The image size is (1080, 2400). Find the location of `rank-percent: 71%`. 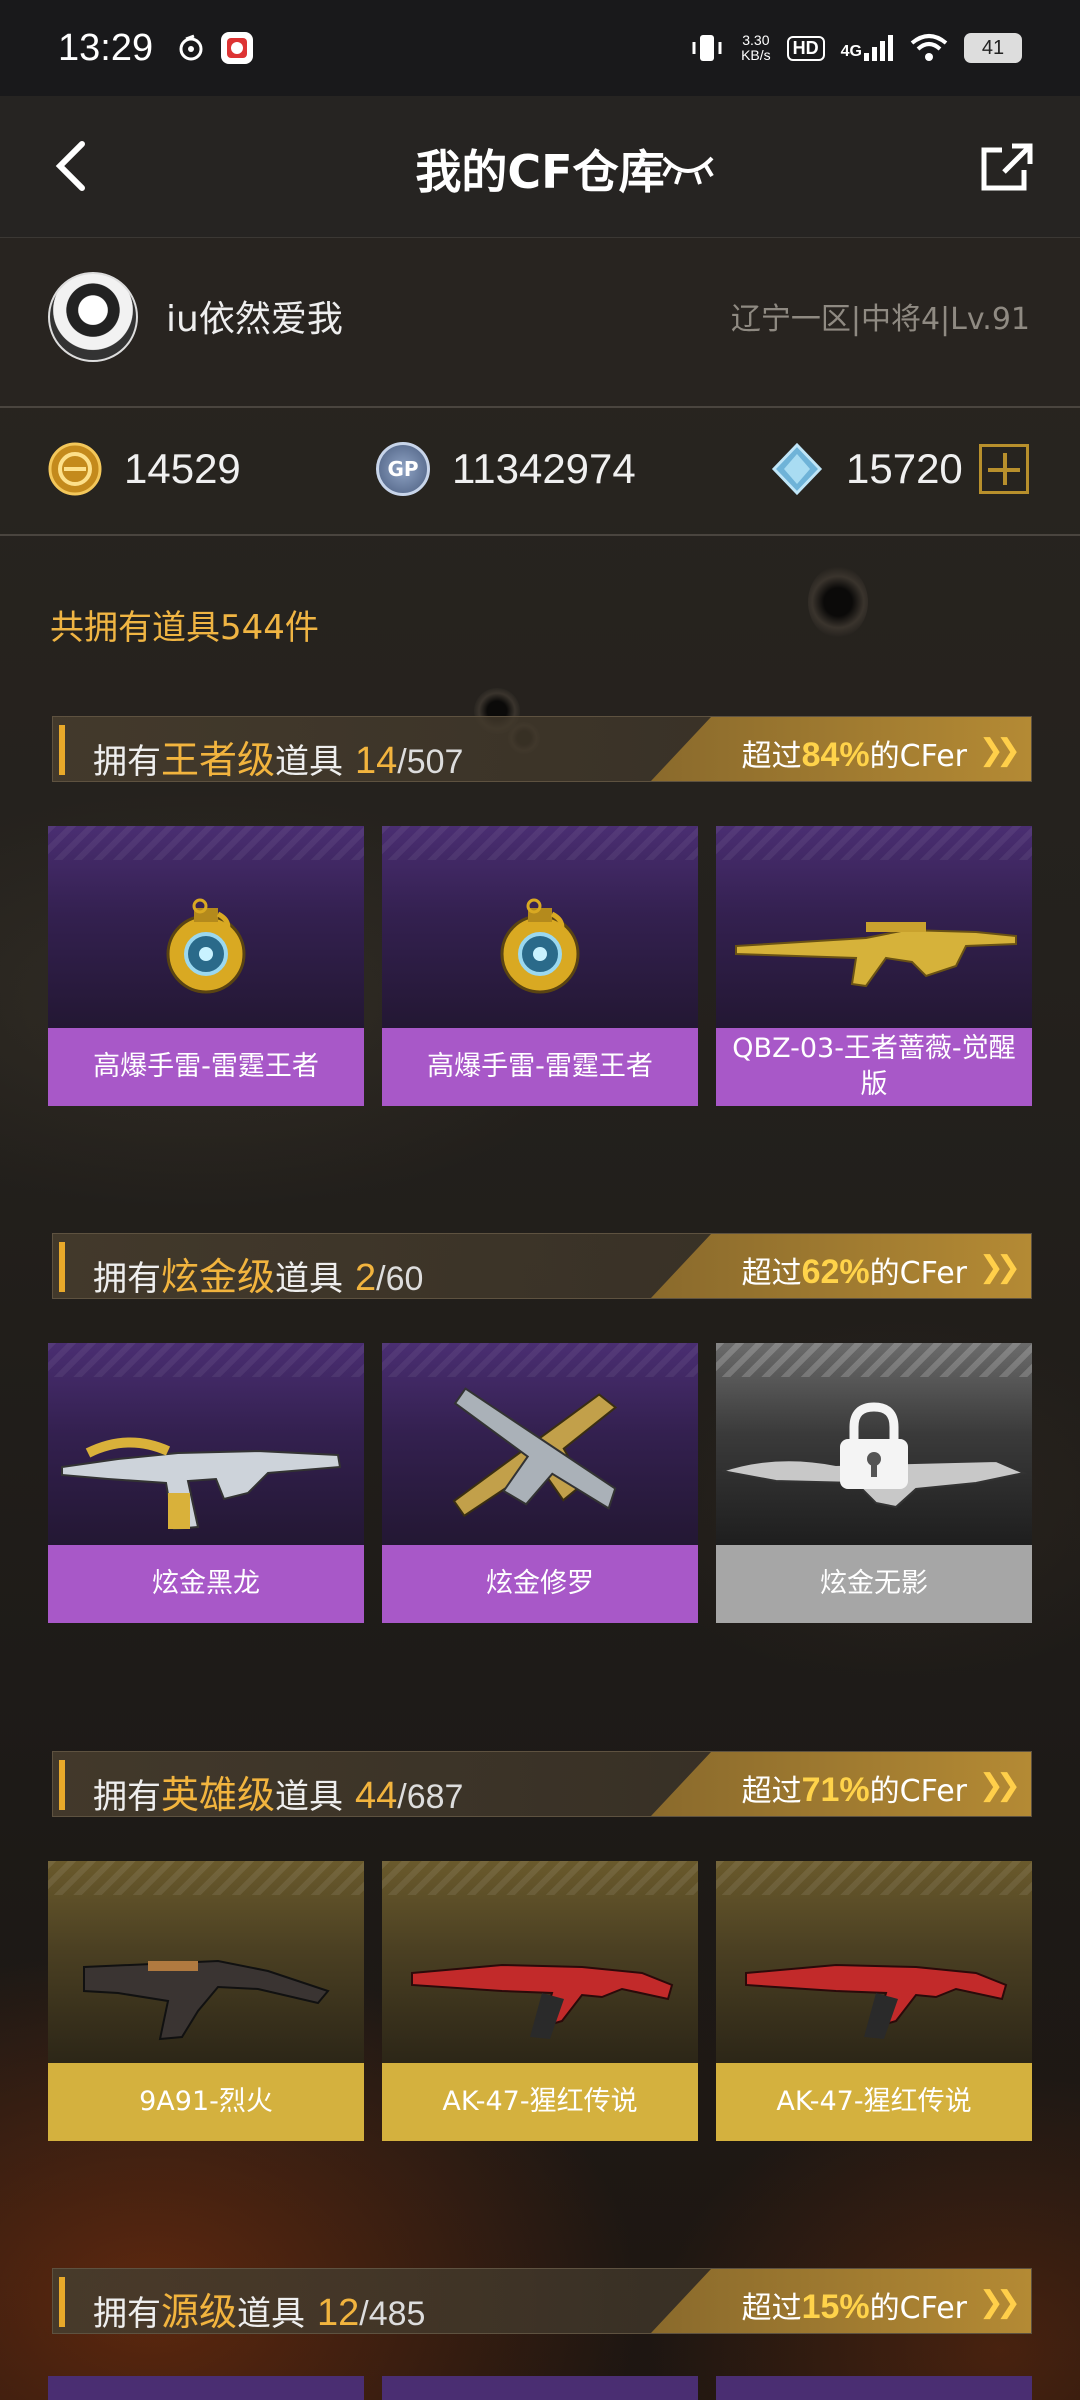

rank-percent: 71% is located at coordinates (835, 1790).